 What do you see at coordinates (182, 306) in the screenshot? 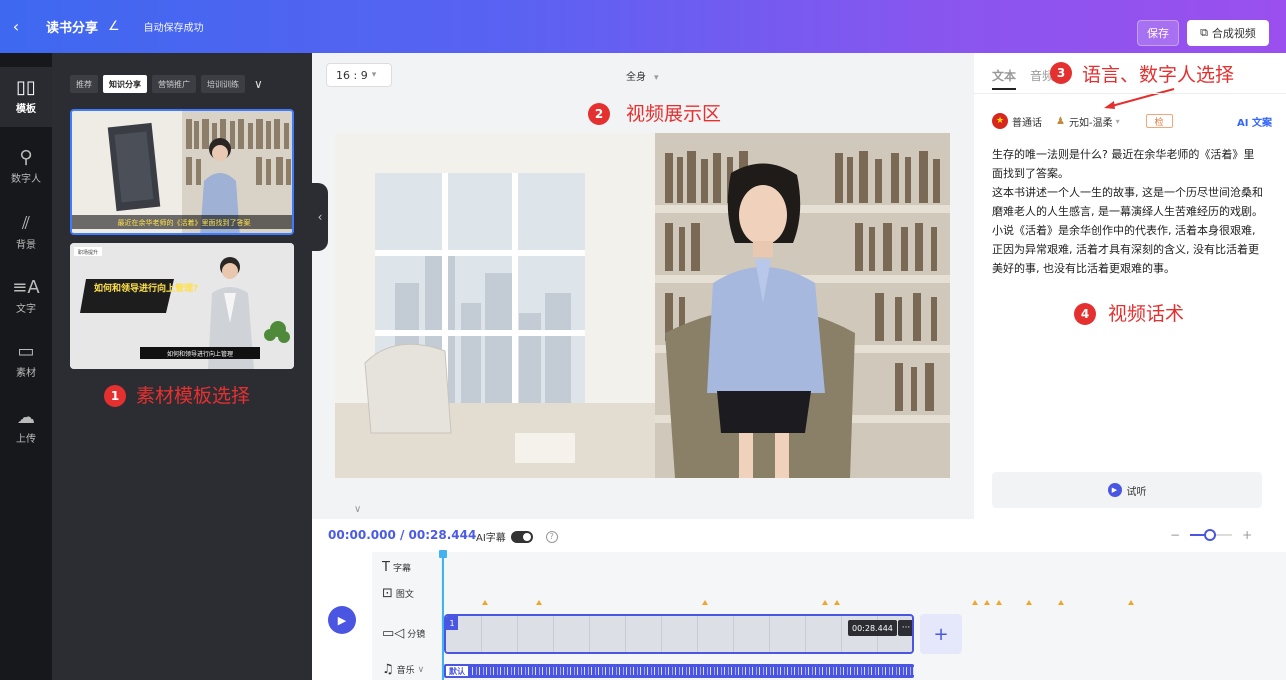
I see `template-card: 职场提升 如何和领导进行向上管理? 如何和领导进行向上管理` at bounding box center [182, 306].